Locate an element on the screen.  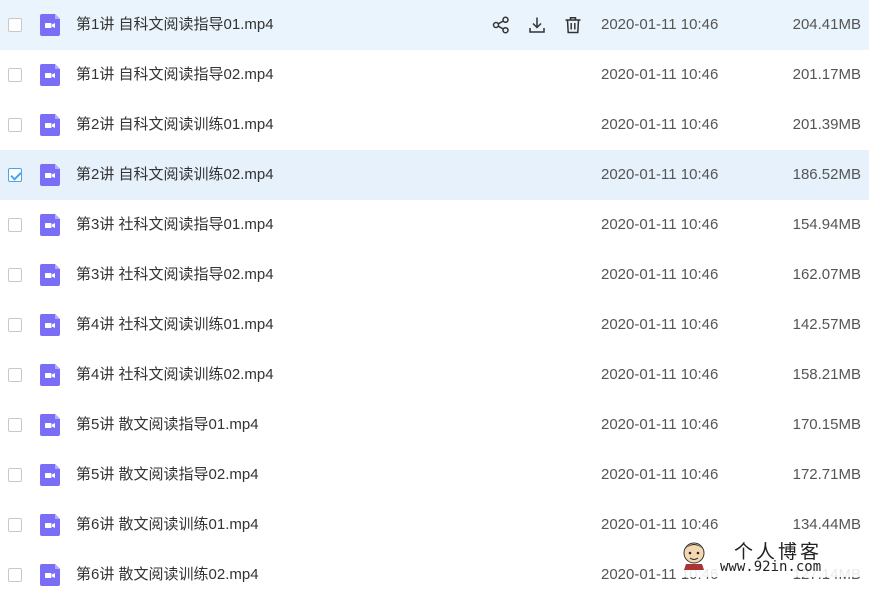
file-name: 第4讲 社科文阅读训练01.mp4 is located at coordinates (175, 325).